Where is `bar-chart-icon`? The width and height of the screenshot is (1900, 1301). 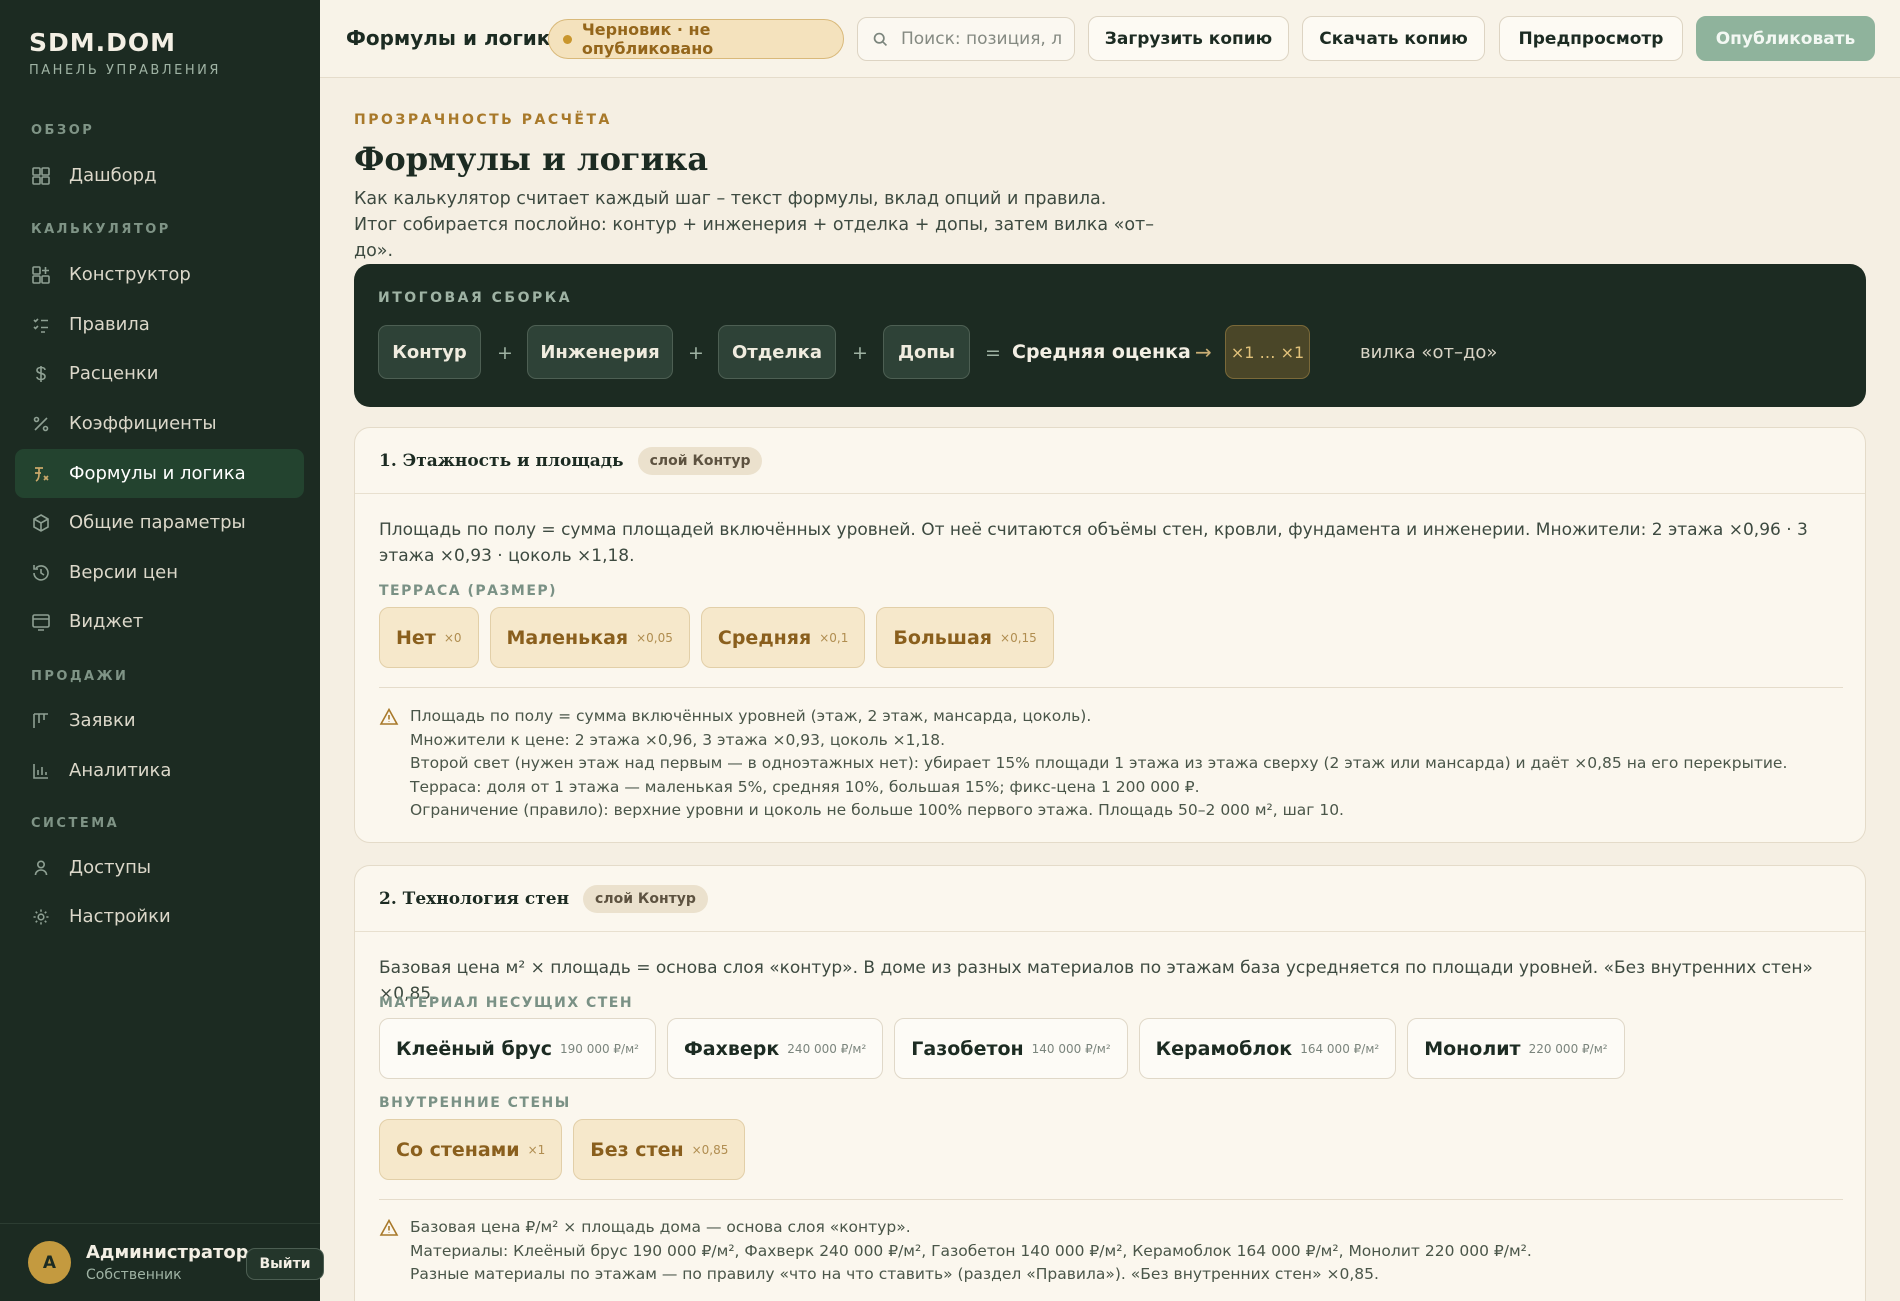
bar-chart-icon is located at coordinates (41, 771).